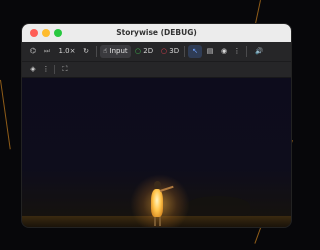 The width and height of the screenshot is (320, 250). Describe the element at coordinates (224, 51) in the screenshot. I see `visibility-icon: ◉` at that location.